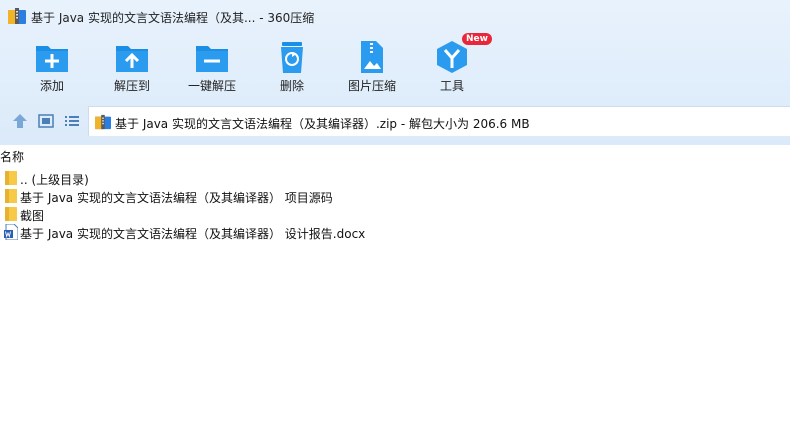  What do you see at coordinates (212, 59) in the screenshot?
I see `one-click-extract-icon` at bounding box center [212, 59].